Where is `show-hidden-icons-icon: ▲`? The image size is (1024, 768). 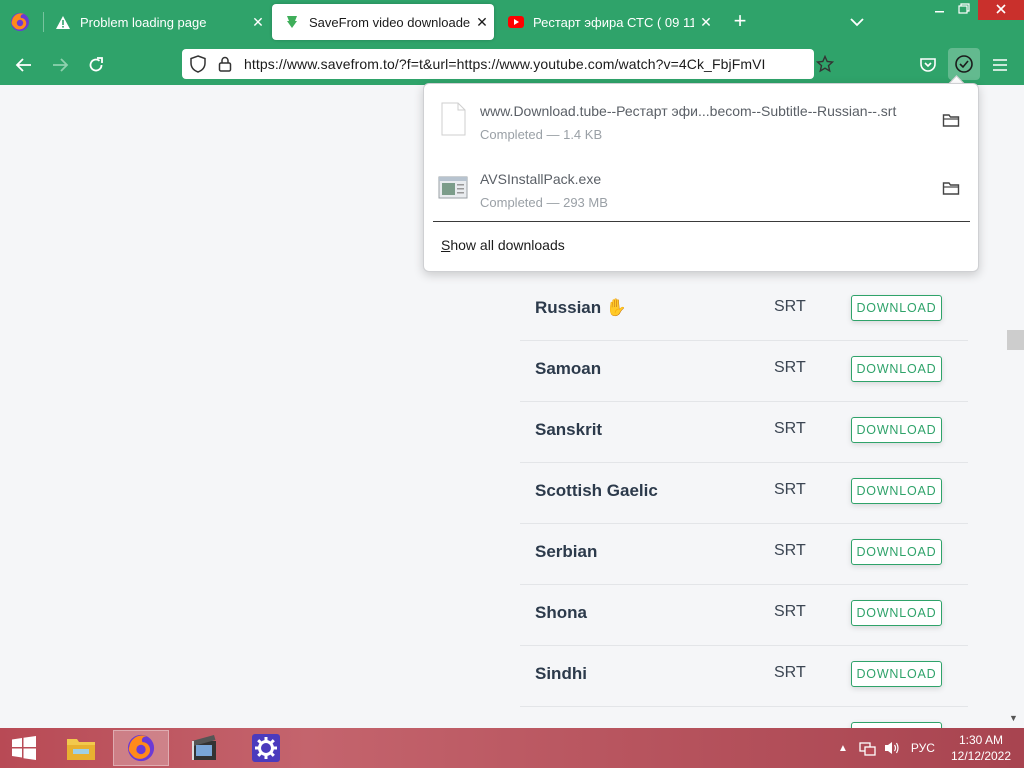
show-hidden-icons-icon: ▲ is located at coordinates (843, 748).